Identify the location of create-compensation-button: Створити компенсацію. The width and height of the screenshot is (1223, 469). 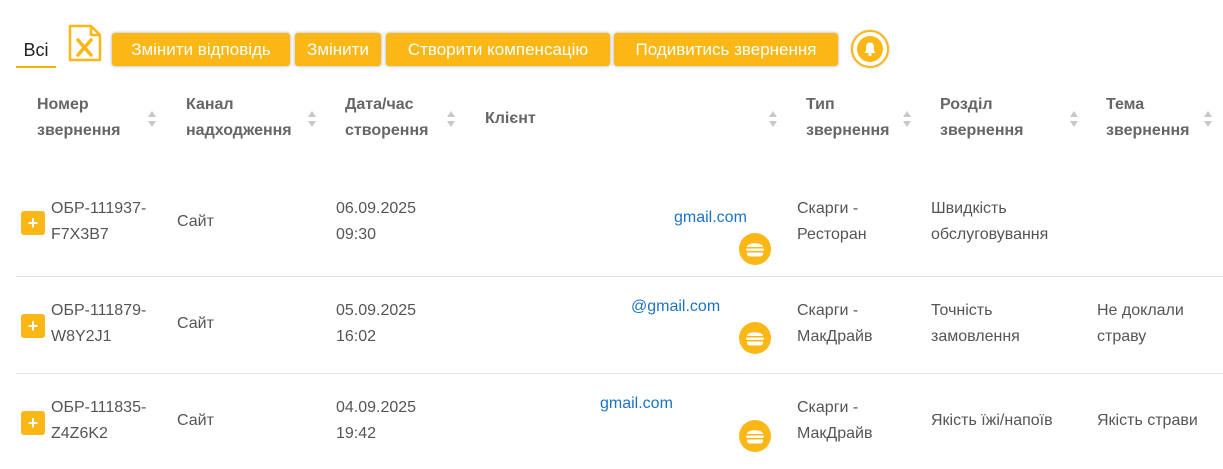
(498, 49).